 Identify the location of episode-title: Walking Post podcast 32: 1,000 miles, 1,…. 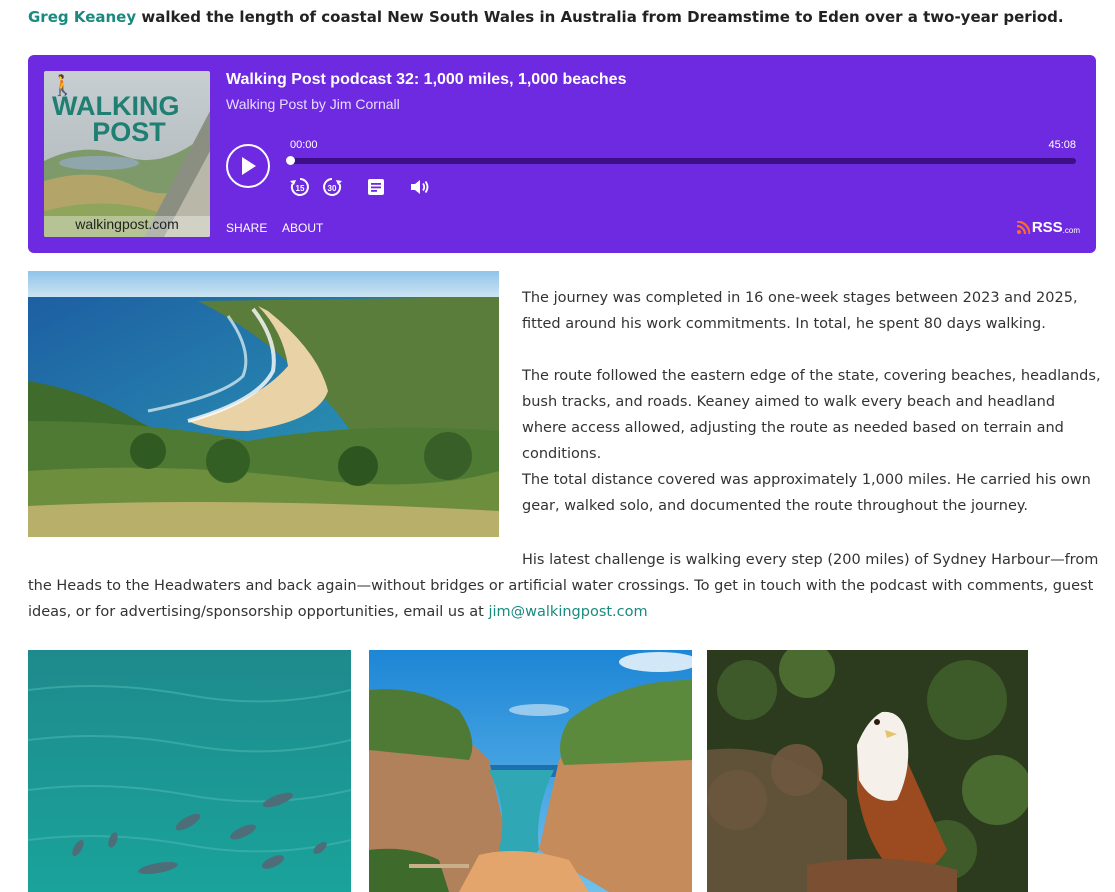
(426, 80).